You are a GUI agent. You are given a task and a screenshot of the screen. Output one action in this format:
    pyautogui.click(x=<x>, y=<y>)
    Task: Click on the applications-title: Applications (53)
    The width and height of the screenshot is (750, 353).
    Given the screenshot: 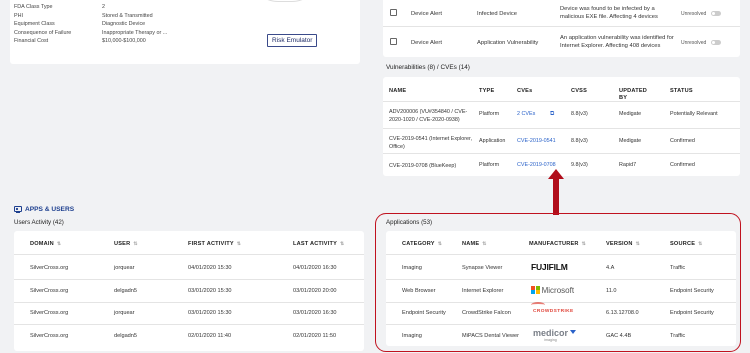 What is the action you would take?
    pyautogui.click(x=409, y=222)
    